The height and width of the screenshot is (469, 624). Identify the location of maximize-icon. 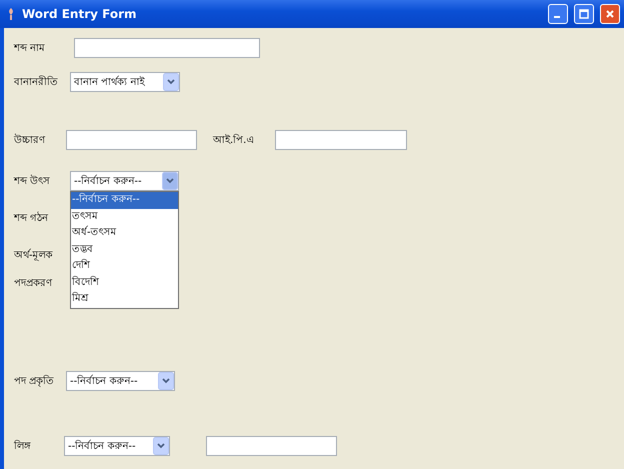
(584, 14).